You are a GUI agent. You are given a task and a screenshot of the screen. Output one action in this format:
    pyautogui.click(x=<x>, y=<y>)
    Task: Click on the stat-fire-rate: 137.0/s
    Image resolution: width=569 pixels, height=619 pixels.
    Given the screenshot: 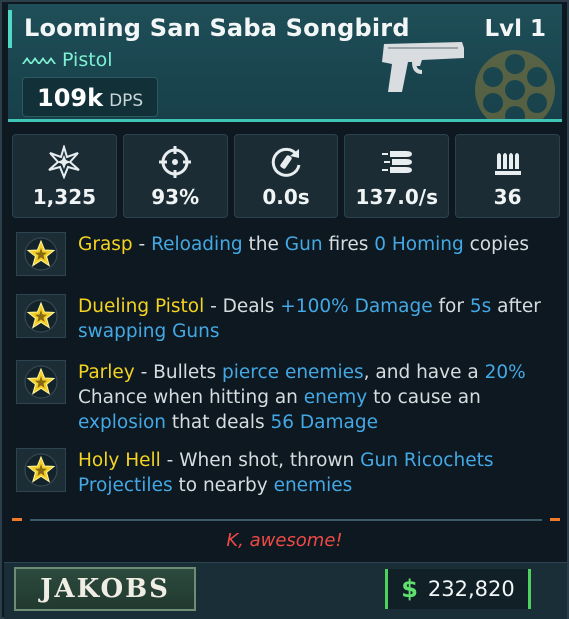 What is the action you would take?
    pyautogui.click(x=397, y=176)
    